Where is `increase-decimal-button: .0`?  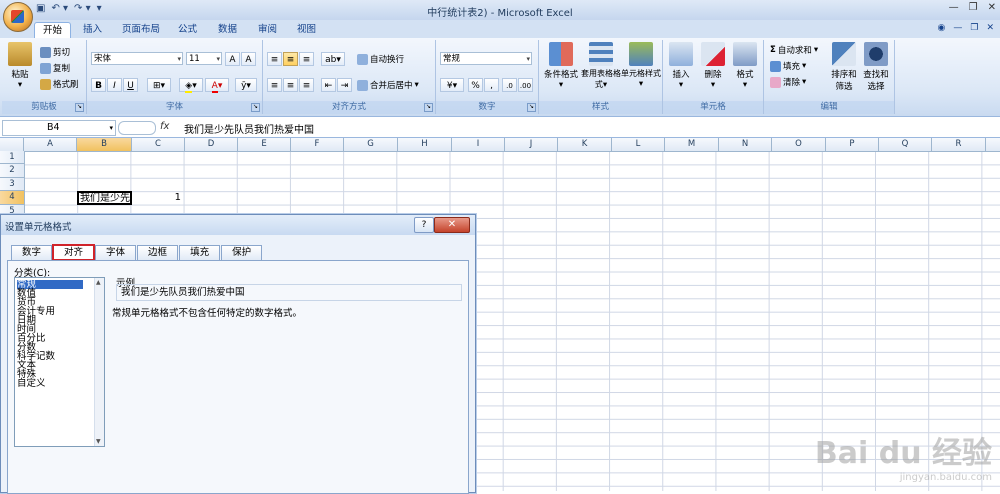 increase-decimal-button: .0 is located at coordinates (509, 85).